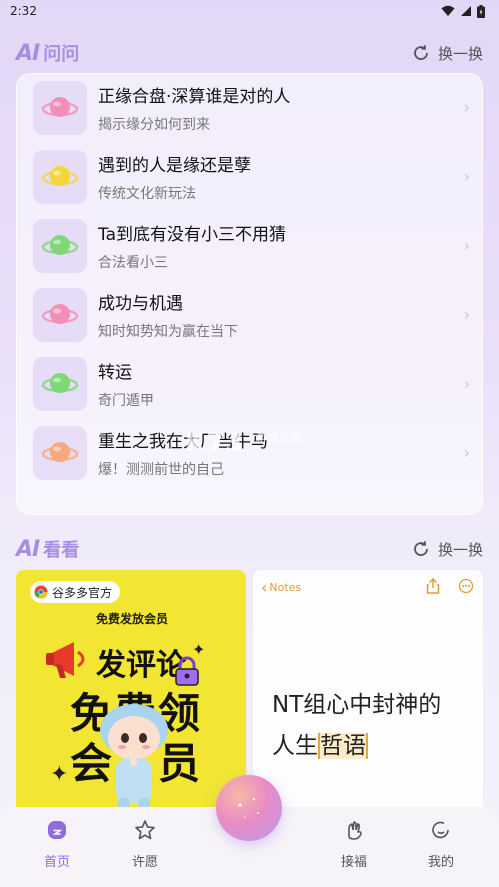 Image resolution: width=499 pixels, height=887 pixels. Describe the element at coordinates (134, 758) in the screenshot. I see `mascot-image` at that location.